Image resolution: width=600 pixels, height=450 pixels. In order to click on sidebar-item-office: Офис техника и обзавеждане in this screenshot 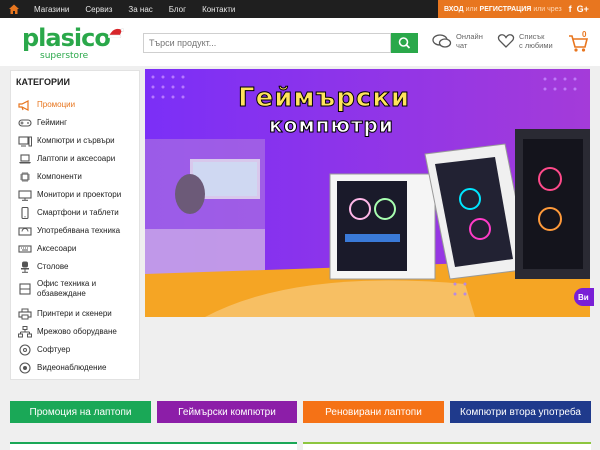, I will do `click(73, 289)`.